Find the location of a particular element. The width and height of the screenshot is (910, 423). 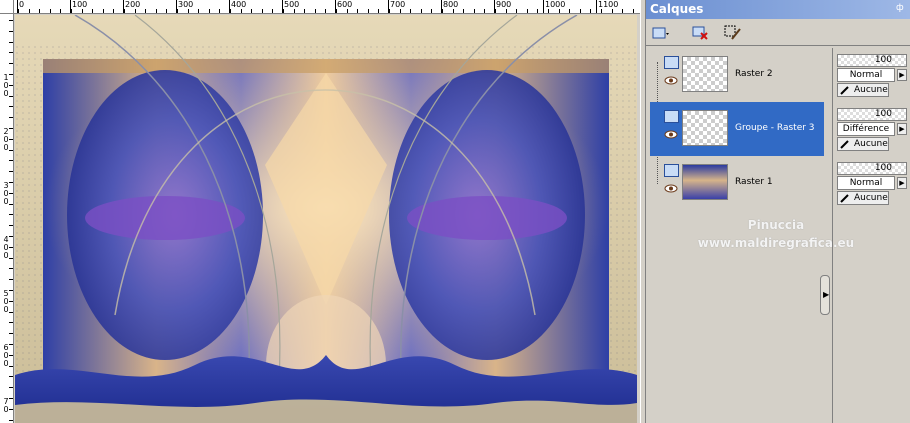

edit-selection-button is located at coordinates (733, 33).